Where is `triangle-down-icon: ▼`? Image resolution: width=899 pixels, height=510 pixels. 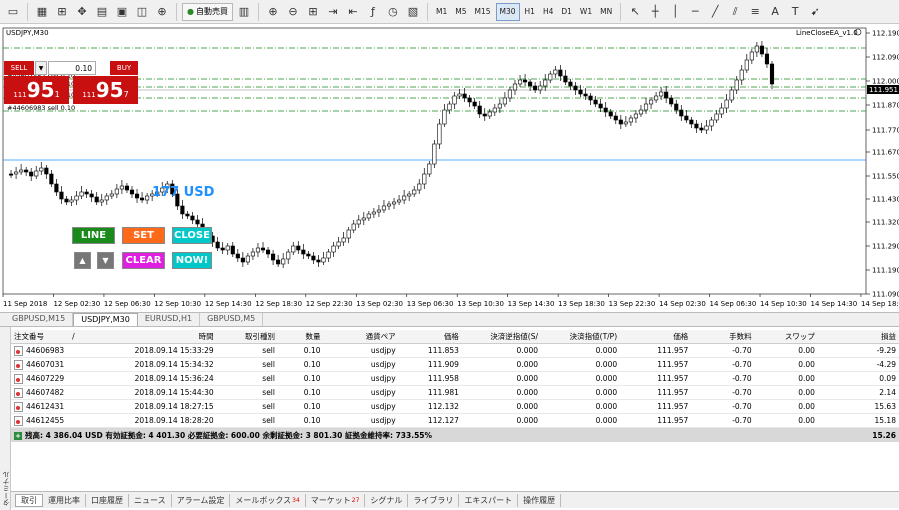 triangle-down-icon: ▼ is located at coordinates (105, 260).